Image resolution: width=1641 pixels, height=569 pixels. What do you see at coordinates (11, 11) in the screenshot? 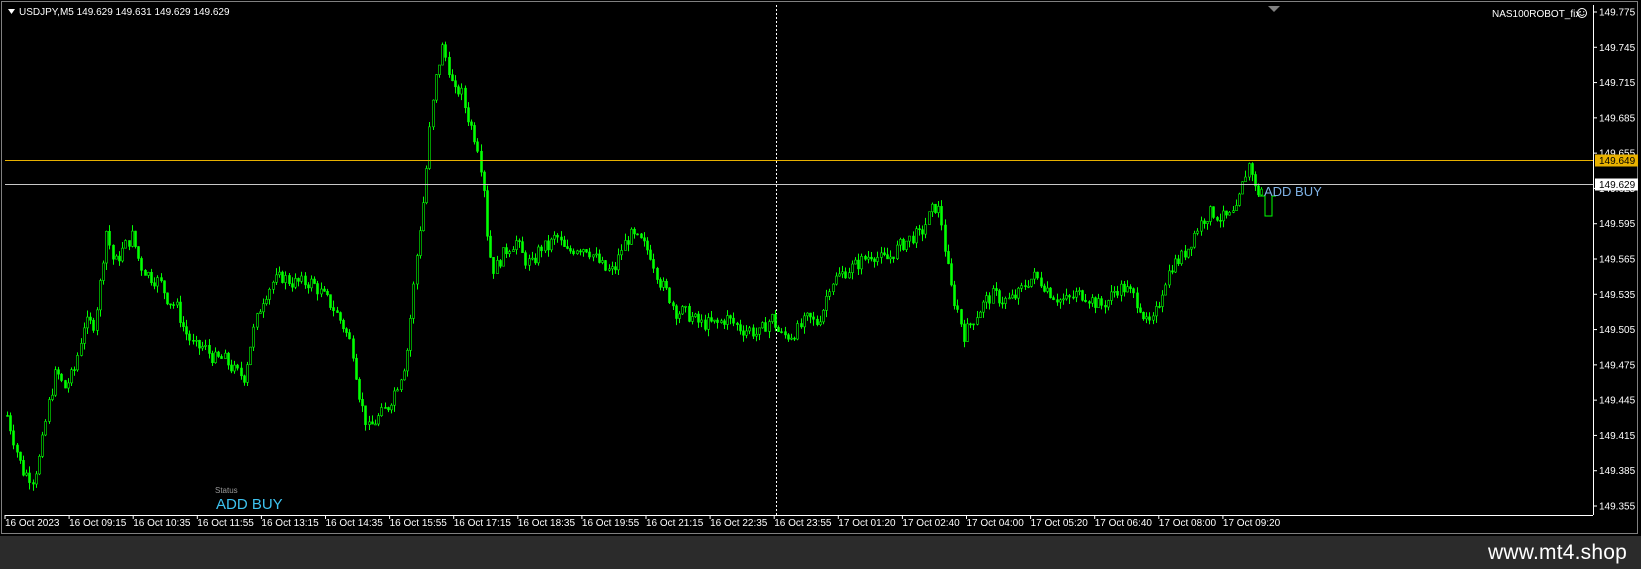
I see `symbol-dropdown-icon` at bounding box center [11, 11].